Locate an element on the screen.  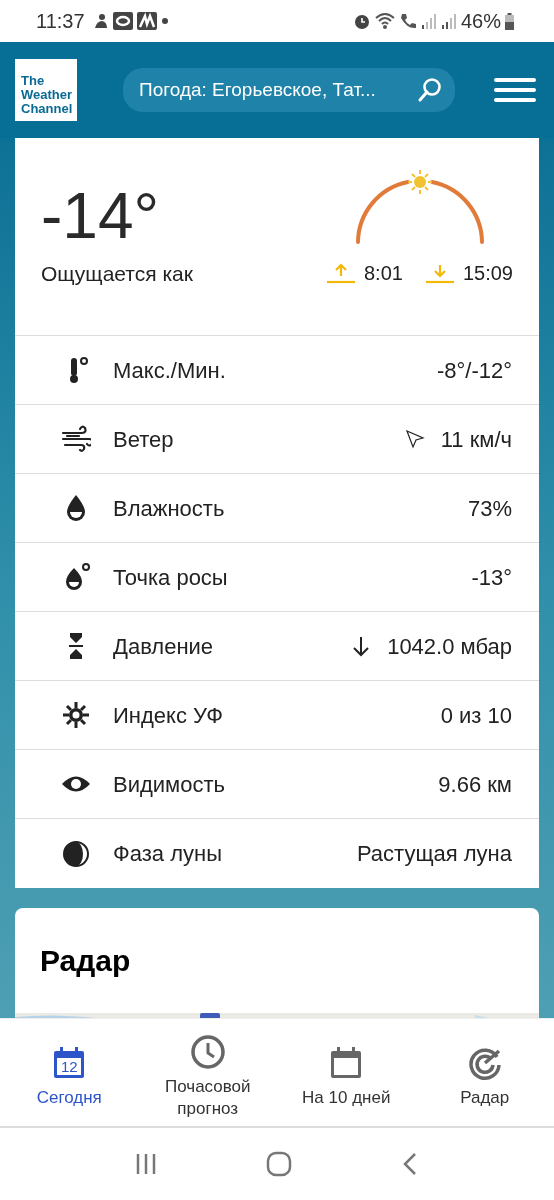
sunrise-time: 8:01 is located at coordinates (383, 273).